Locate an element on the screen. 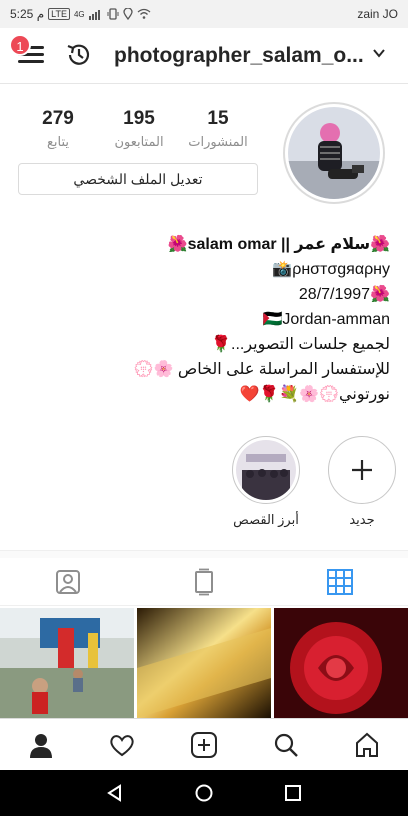 This screenshot has width=408, height=816. status-left: 5:25 م LTE 4G is located at coordinates (80, 14).